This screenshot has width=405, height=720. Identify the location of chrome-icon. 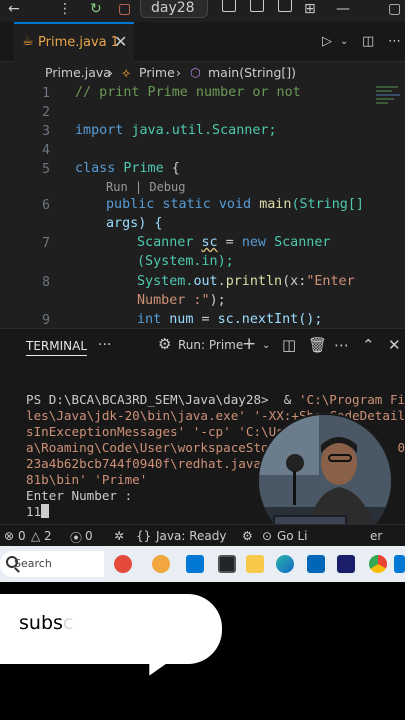
(378, 564).